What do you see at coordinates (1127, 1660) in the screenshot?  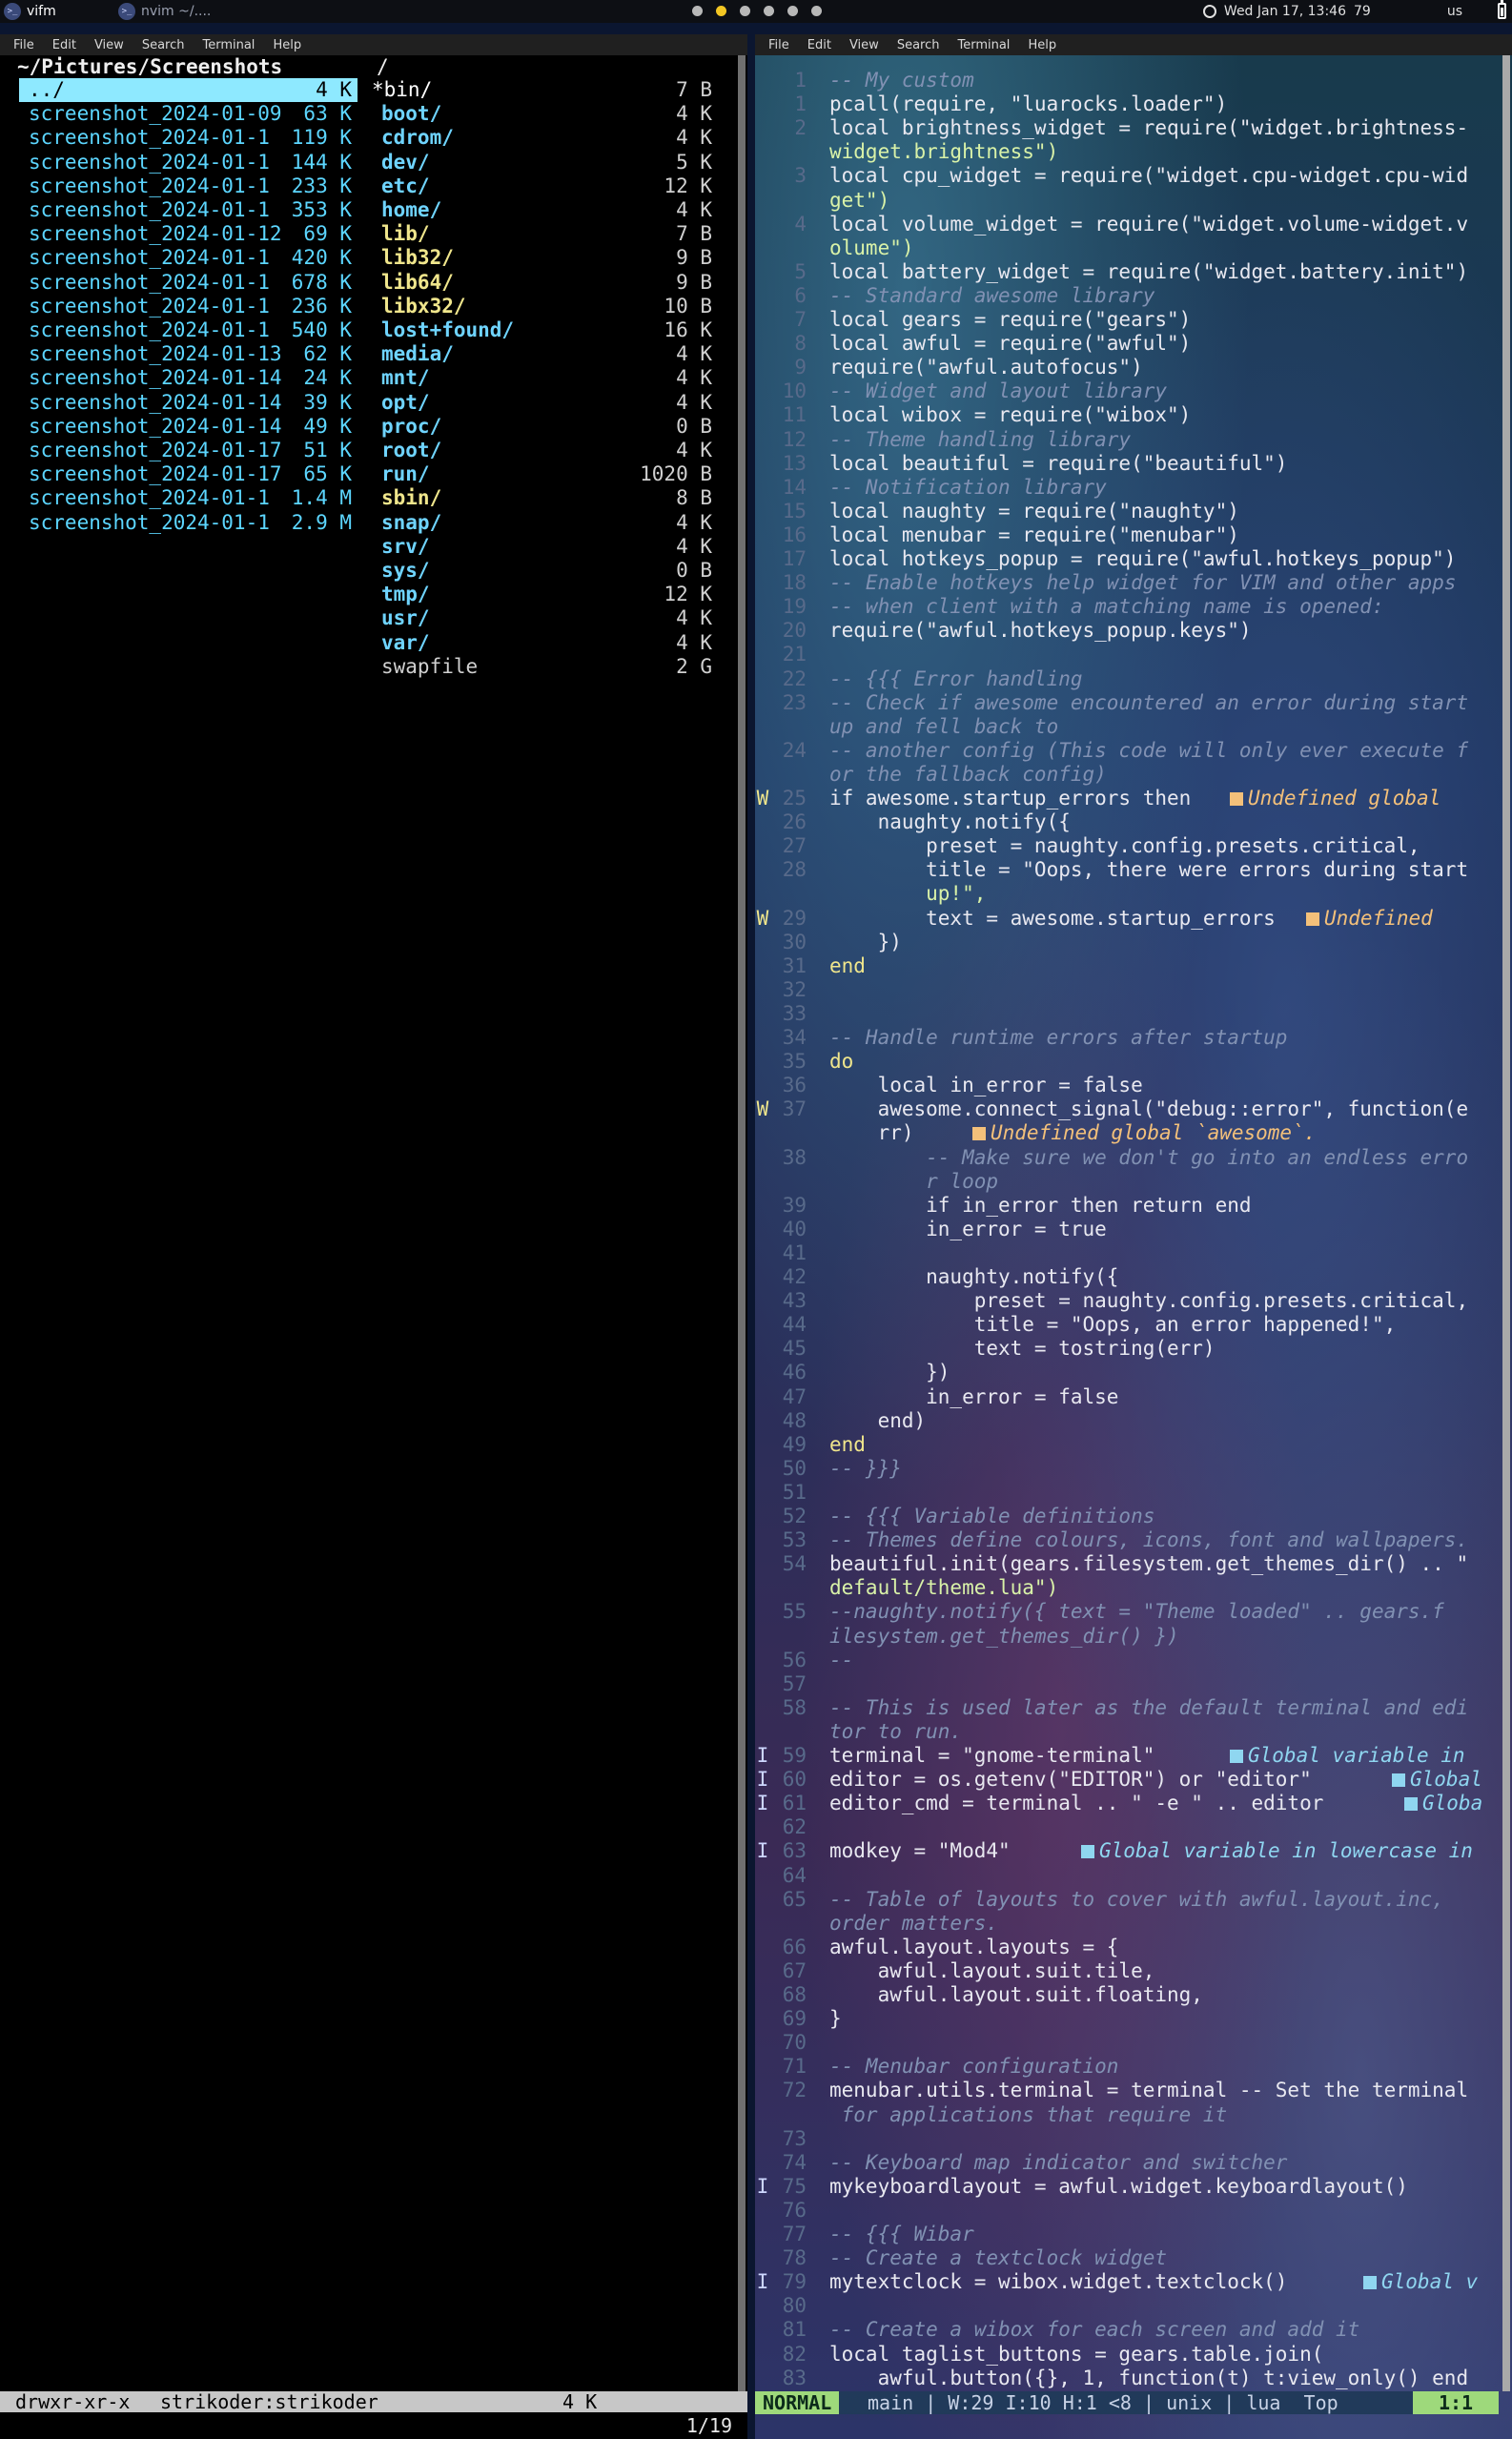 I see `code-line: 56 --` at bounding box center [1127, 1660].